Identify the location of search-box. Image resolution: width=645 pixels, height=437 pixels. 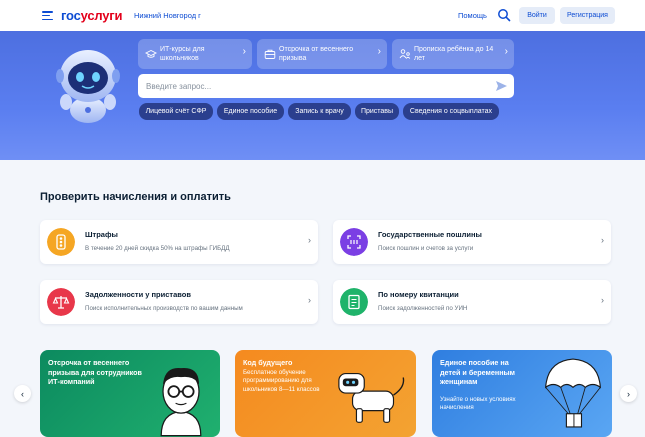
(326, 86).